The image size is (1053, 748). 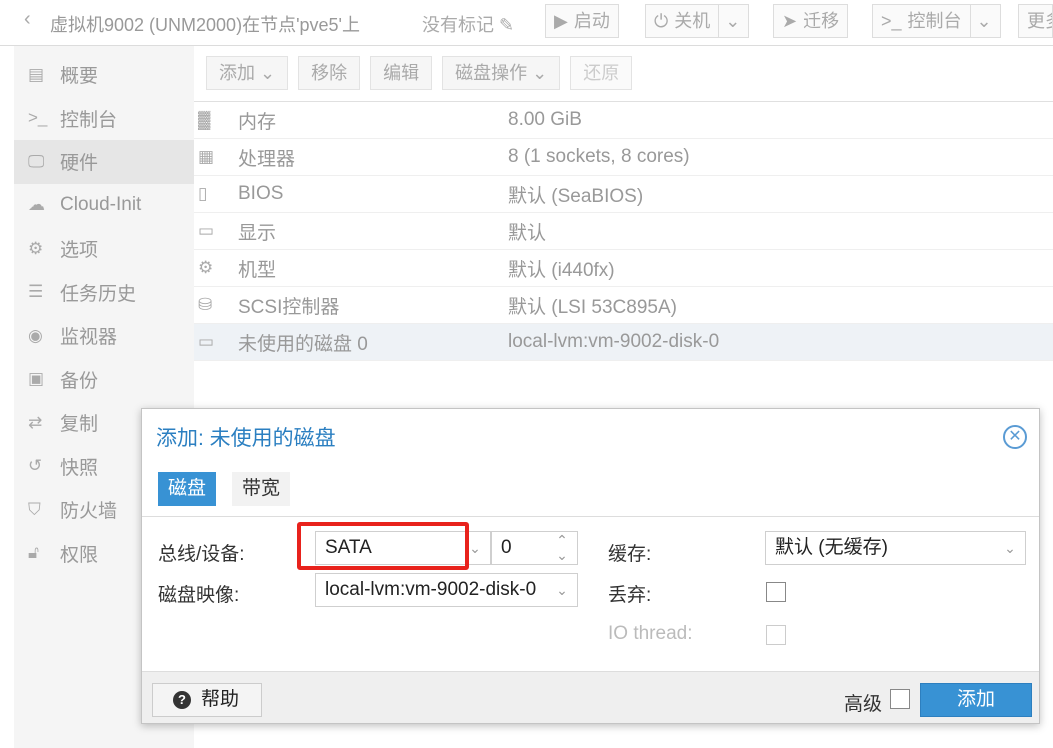 What do you see at coordinates (79, 77) in the screenshot?
I see `sidebar-item-label: 概要` at bounding box center [79, 77].